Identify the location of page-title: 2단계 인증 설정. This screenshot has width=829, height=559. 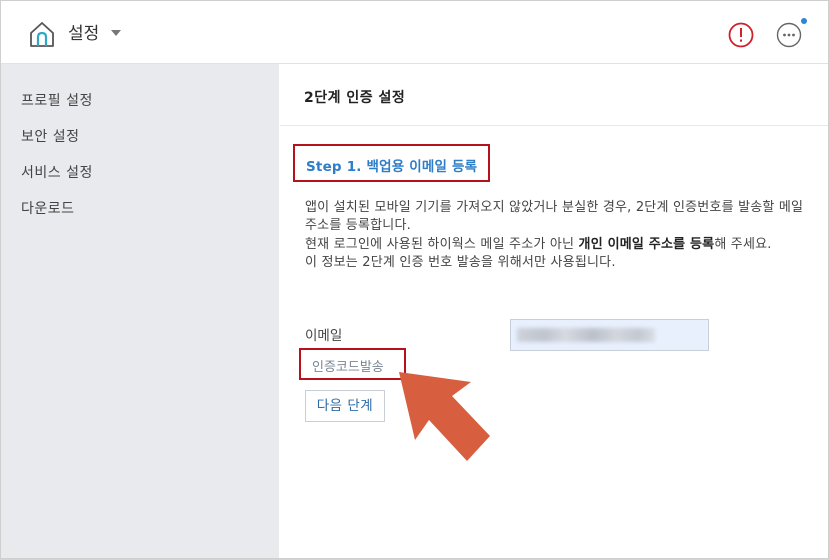
(355, 98).